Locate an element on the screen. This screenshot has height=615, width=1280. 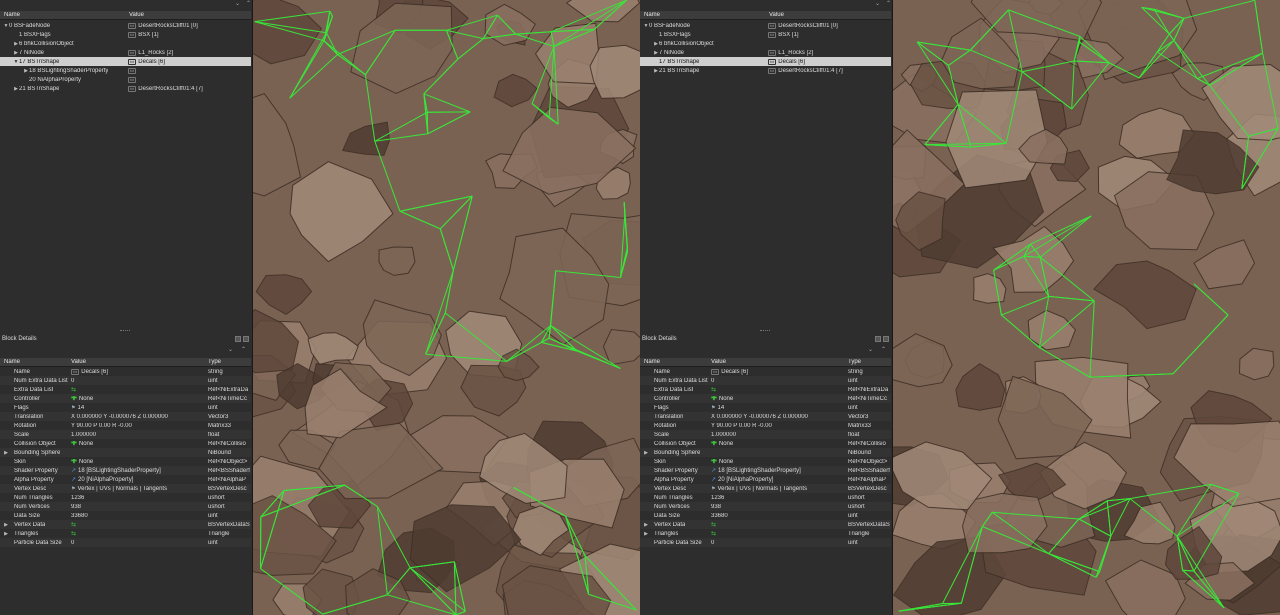
details-row-value: 33680 is located at coordinates (79, 515).